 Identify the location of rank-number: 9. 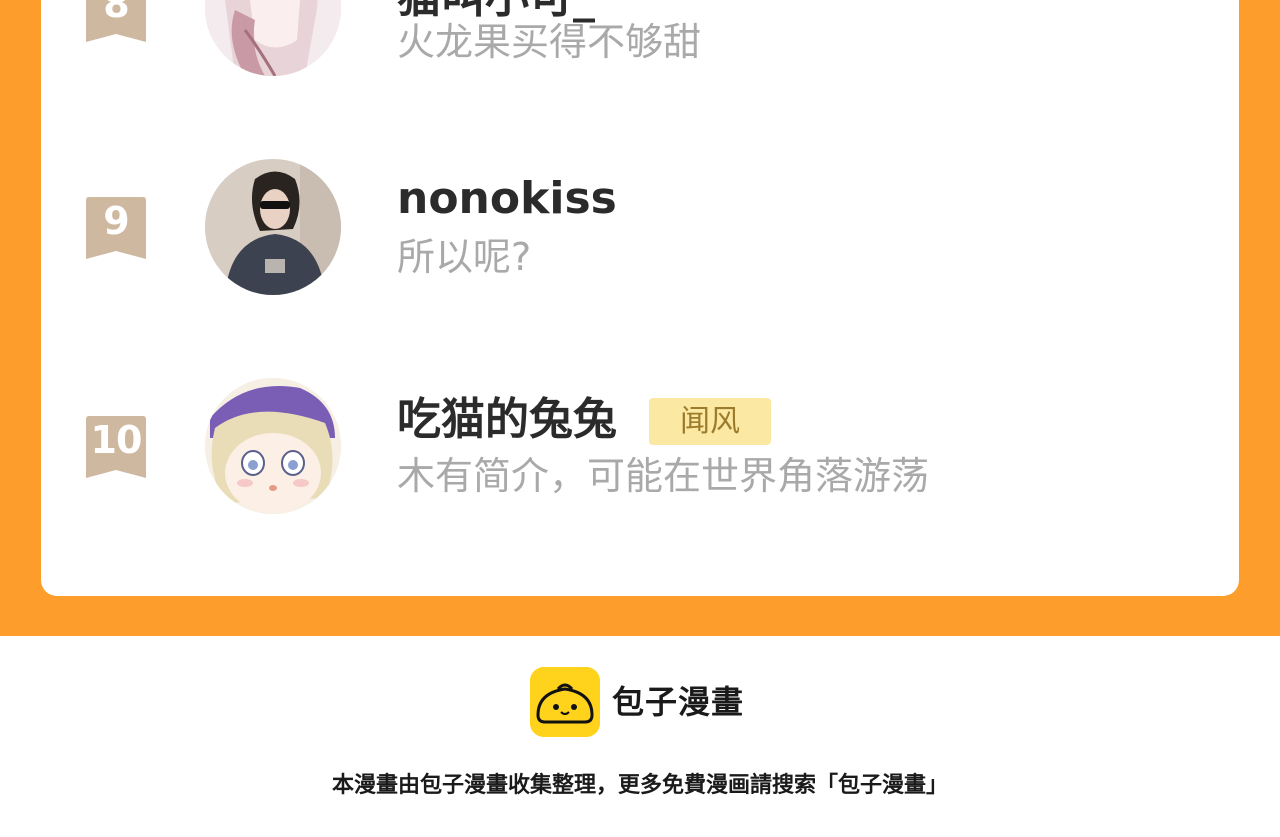
(116, 221).